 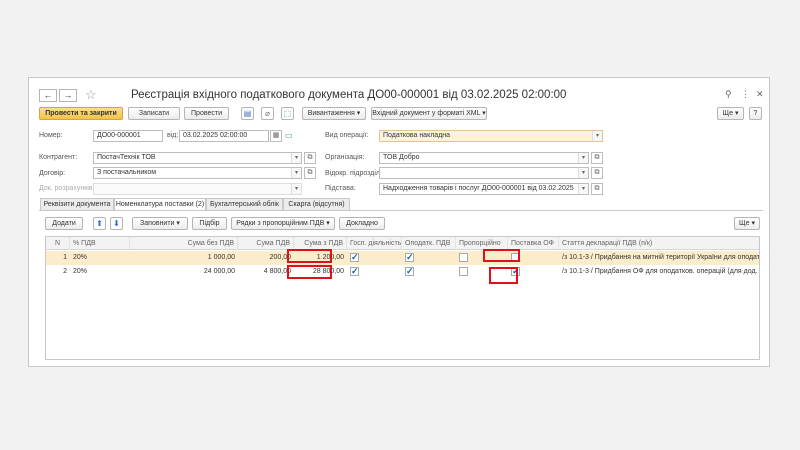 What do you see at coordinates (65, 271) in the screenshot?
I see `cell-n: 2` at bounding box center [65, 271].